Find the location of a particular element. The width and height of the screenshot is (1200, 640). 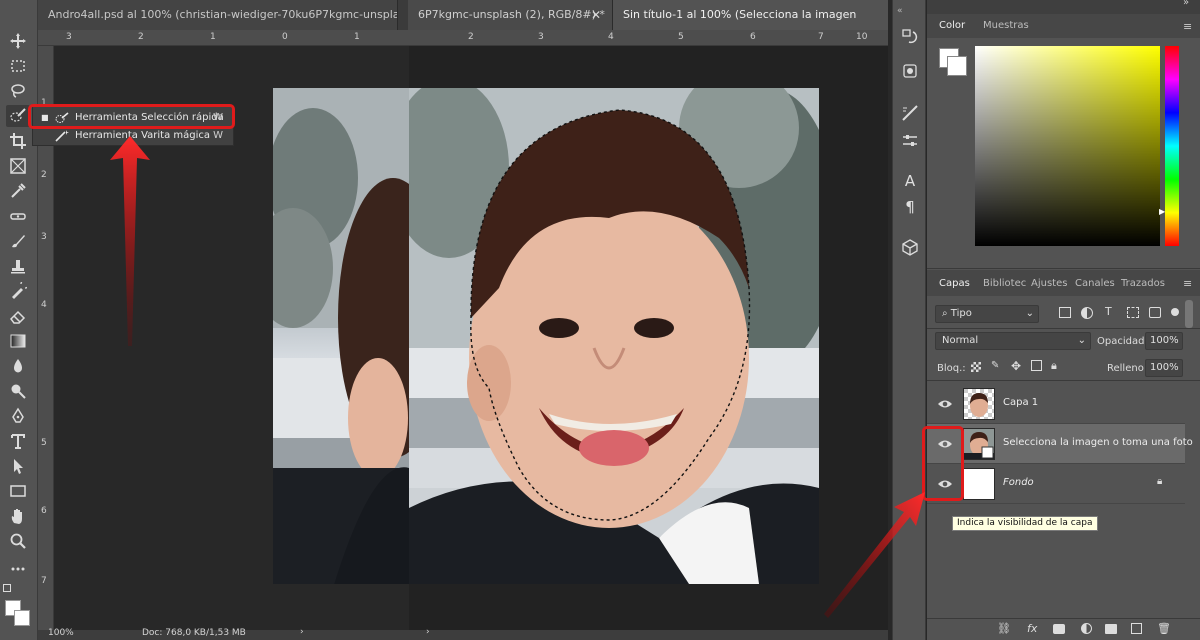

highlight-box is located at coordinates (131, 116).